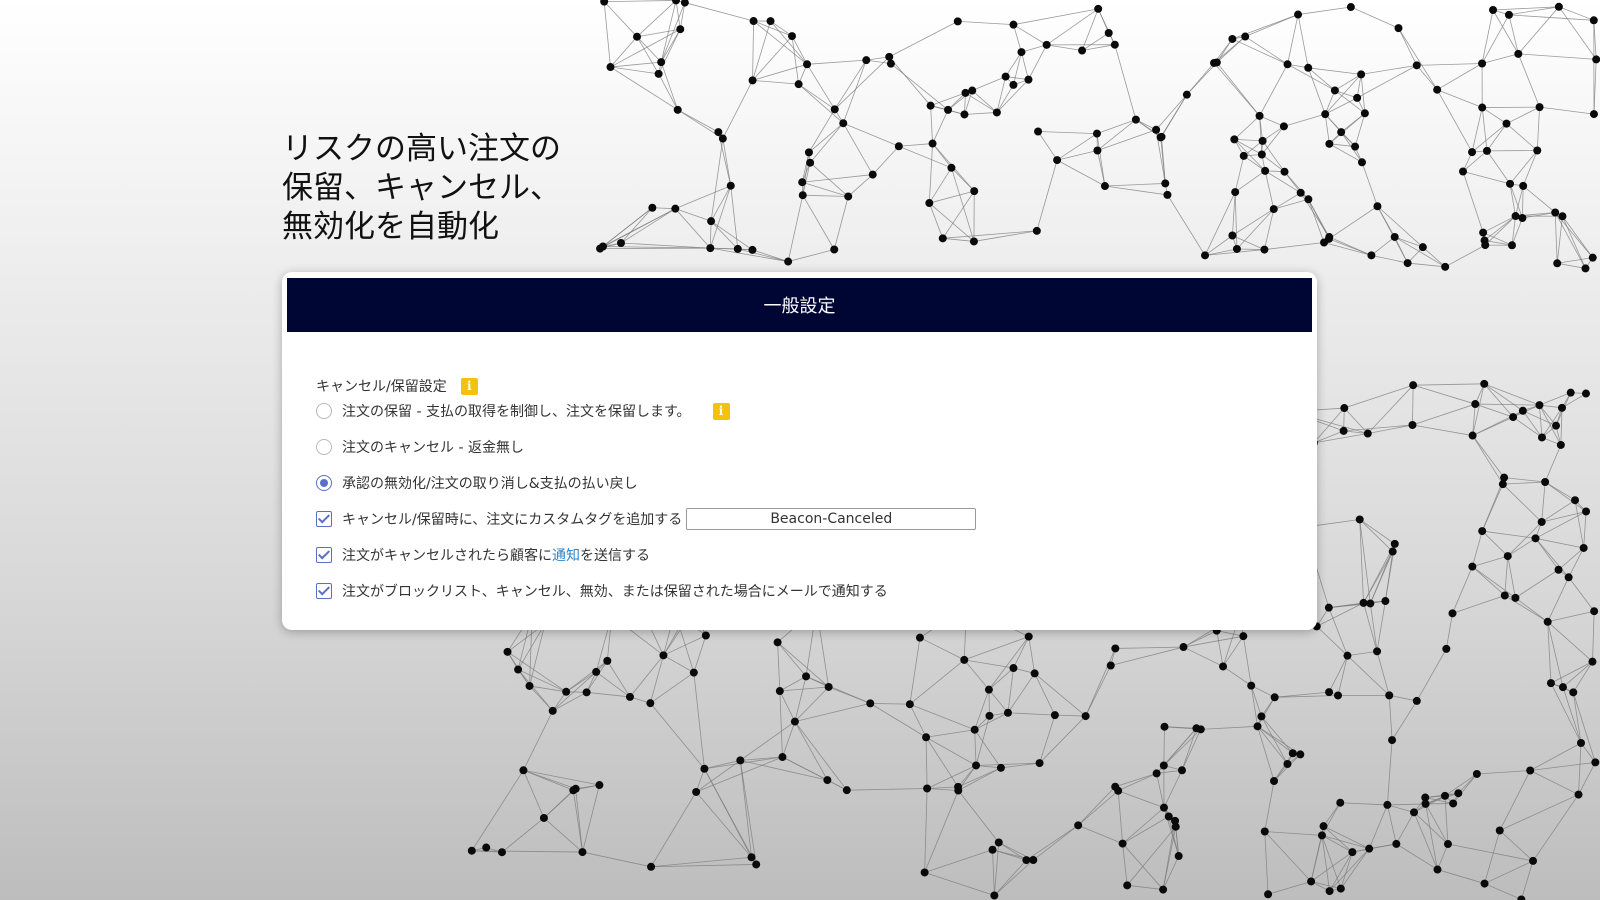 The height and width of the screenshot is (900, 1600). What do you see at coordinates (433, 448) in the screenshot?
I see `radio-cancel-label: 注文のキャンセル - 返金無し` at bounding box center [433, 448].